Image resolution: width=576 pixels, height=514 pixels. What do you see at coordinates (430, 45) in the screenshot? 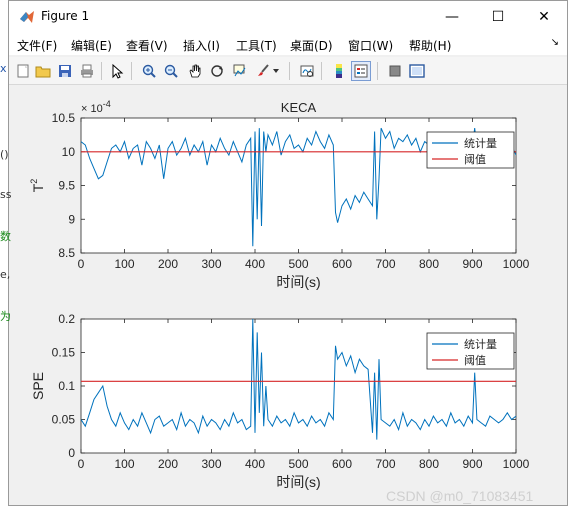
I see `menu-help: 帮助(H)` at bounding box center [430, 45].